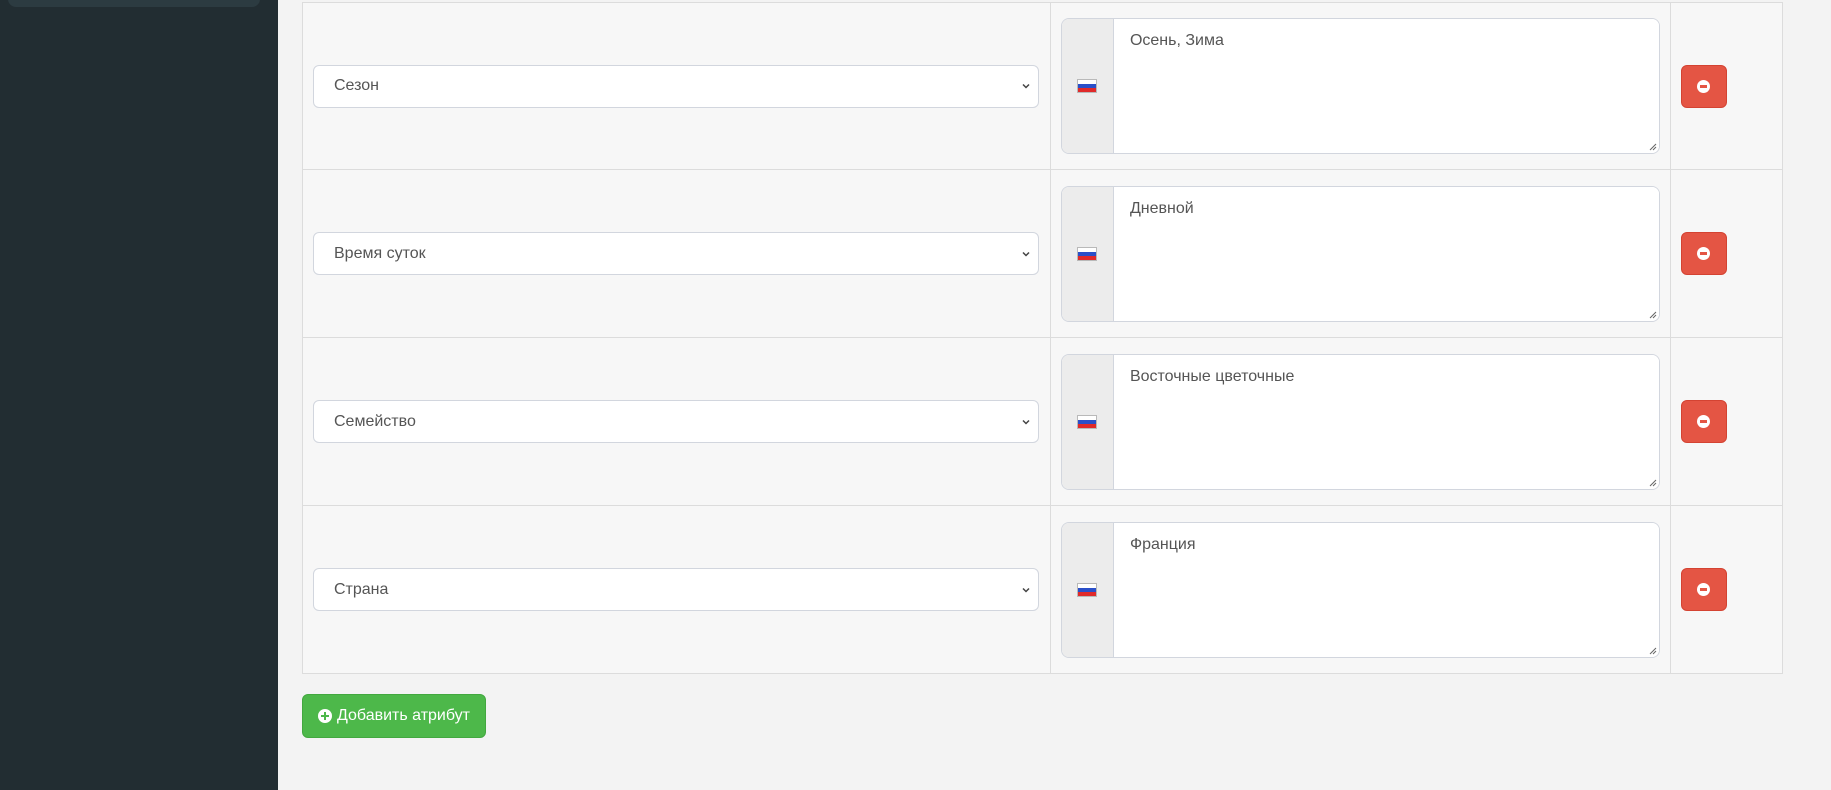  Describe the element at coordinates (1386, 253) in the screenshot. I see `attribute-value-textarea: Дневной` at that location.